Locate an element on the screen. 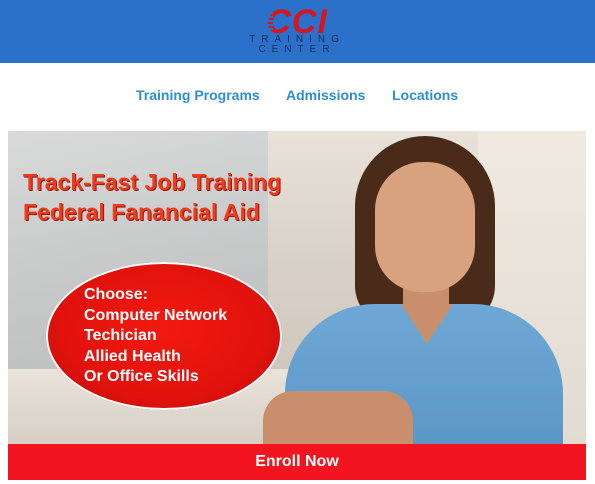 The width and height of the screenshot is (595, 484). program-item: Techician is located at coordinates (120, 335).